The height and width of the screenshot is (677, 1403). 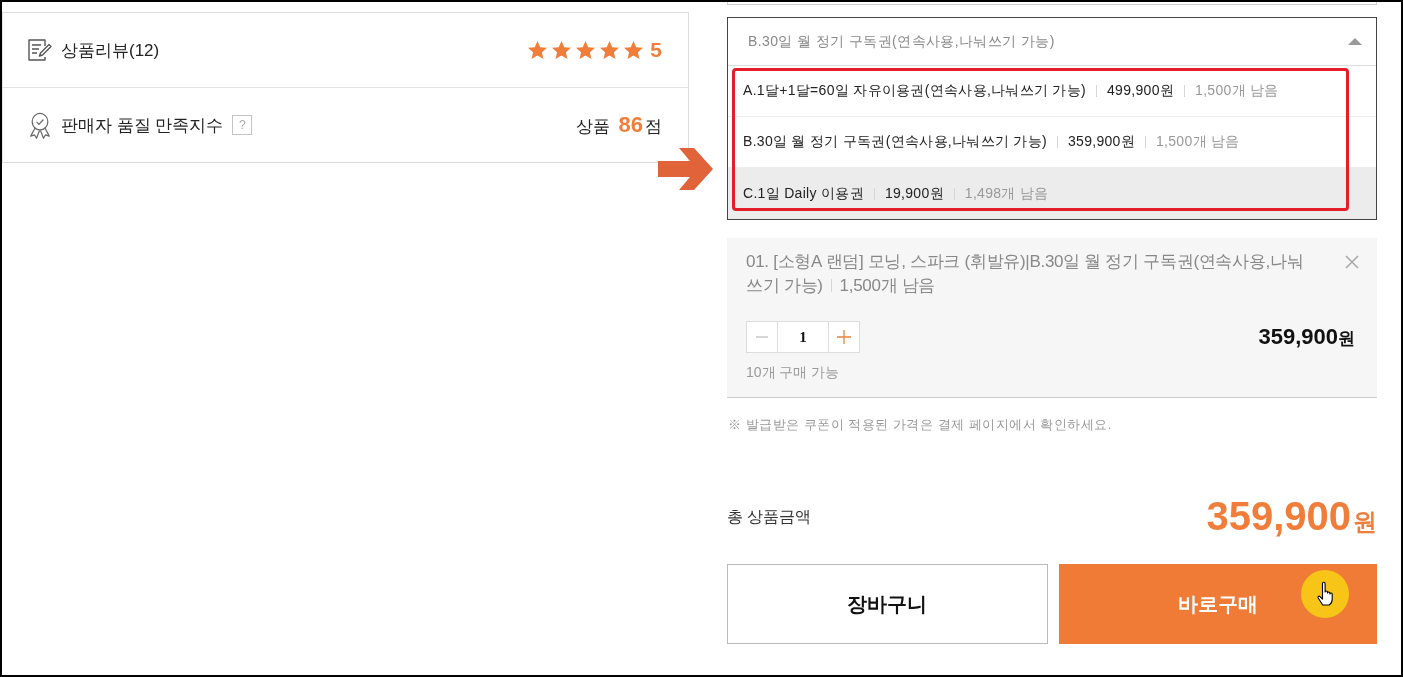 What do you see at coordinates (1346, 339) in the screenshot?
I see `price-unit: 원` at bounding box center [1346, 339].